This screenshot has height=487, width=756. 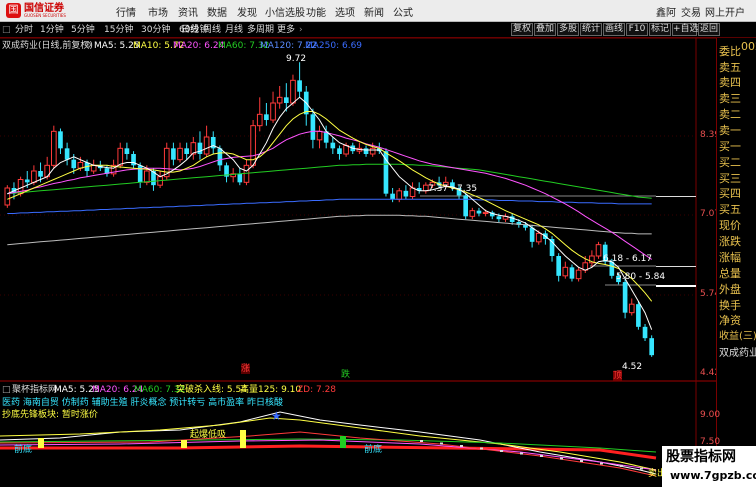 What do you see at coordinates (143, 403) in the screenshot?
I see `concept-tags: 医药 海南自贸 仿制药 辅助生殖 肝炎概念 预计转亏 高市盈率 昨日核酸` at bounding box center [143, 403].